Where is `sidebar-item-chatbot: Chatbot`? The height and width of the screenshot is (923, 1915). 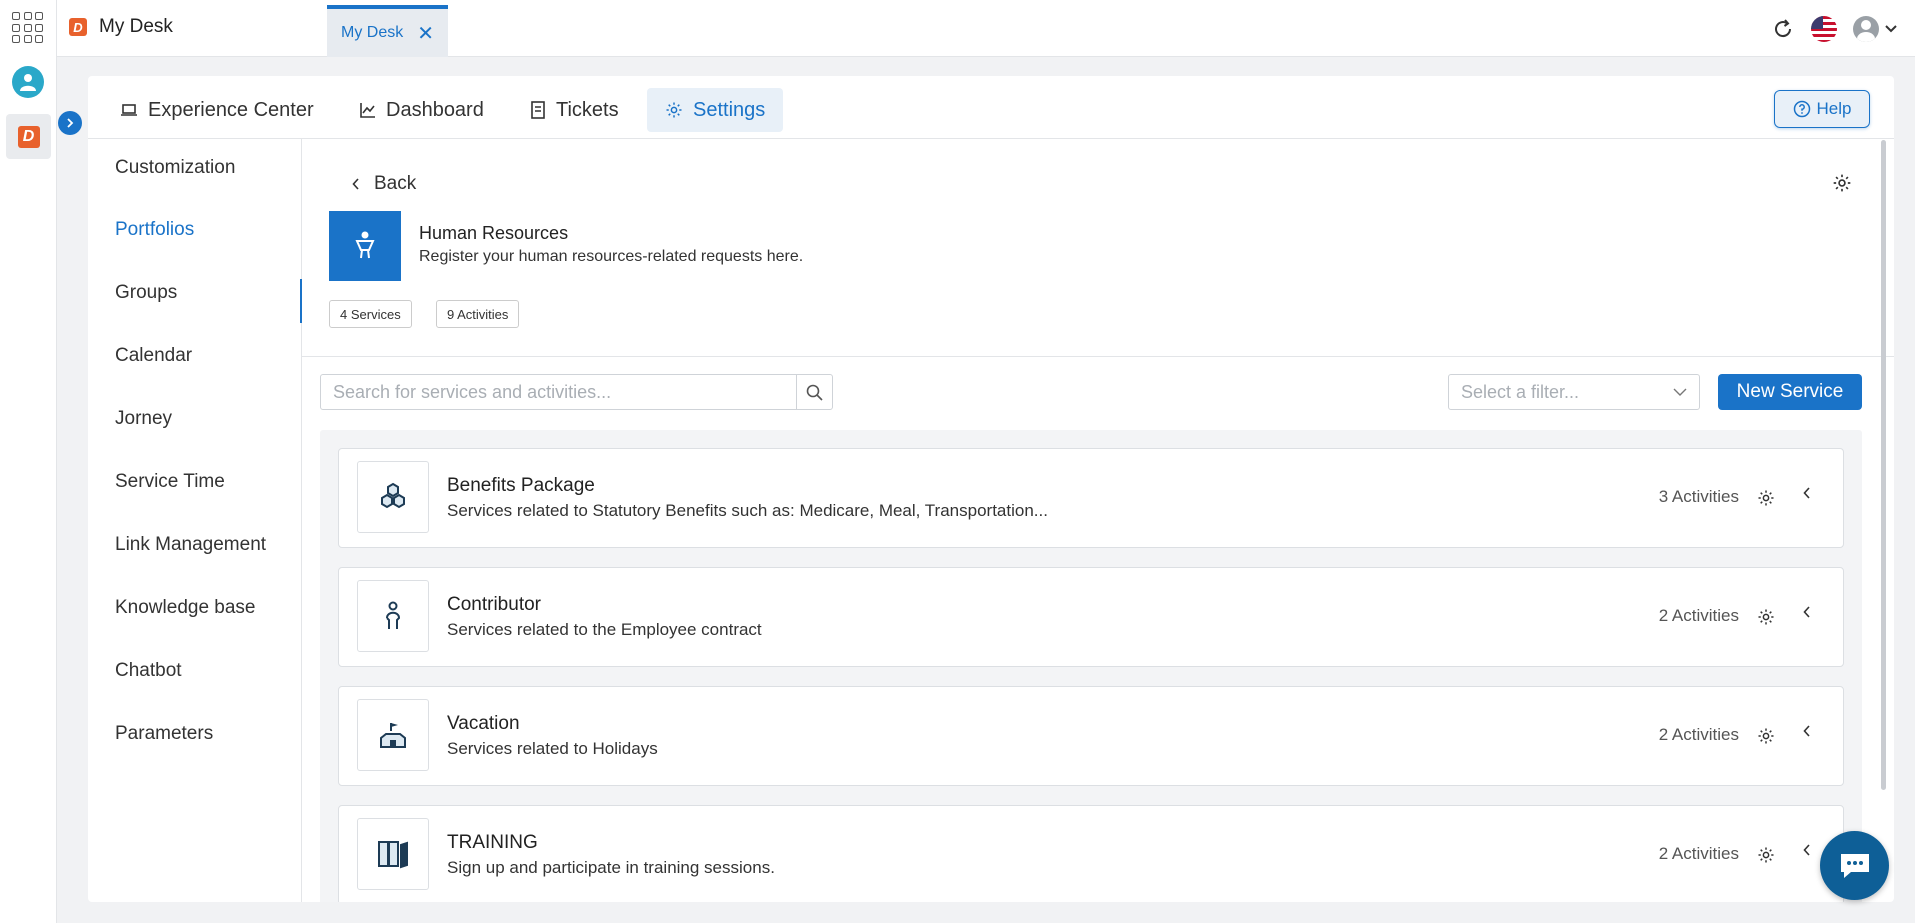
sidebar-item-chatbot: Chatbot is located at coordinates (148, 671).